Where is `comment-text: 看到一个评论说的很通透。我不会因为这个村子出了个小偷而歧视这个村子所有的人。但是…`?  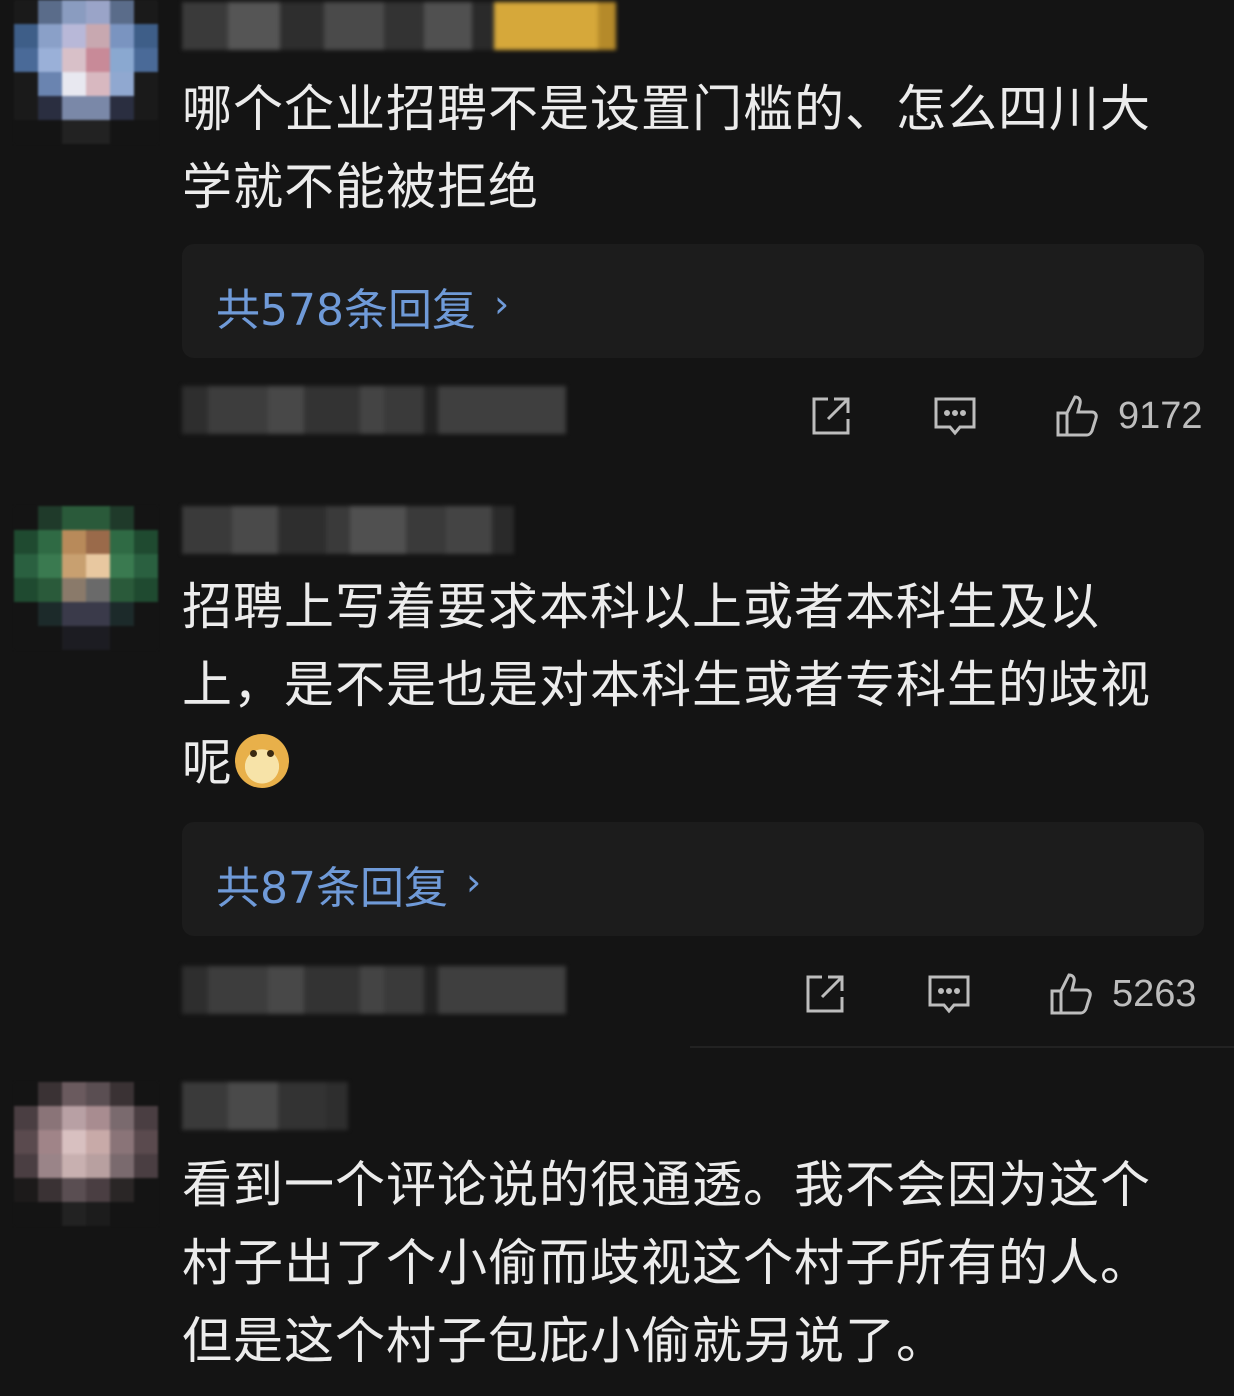 comment-text: 看到一个评论说的很通透。我不会因为这个村子出了个小偷而歧视这个村子所有的人。但是… is located at coordinates (666, 1263).